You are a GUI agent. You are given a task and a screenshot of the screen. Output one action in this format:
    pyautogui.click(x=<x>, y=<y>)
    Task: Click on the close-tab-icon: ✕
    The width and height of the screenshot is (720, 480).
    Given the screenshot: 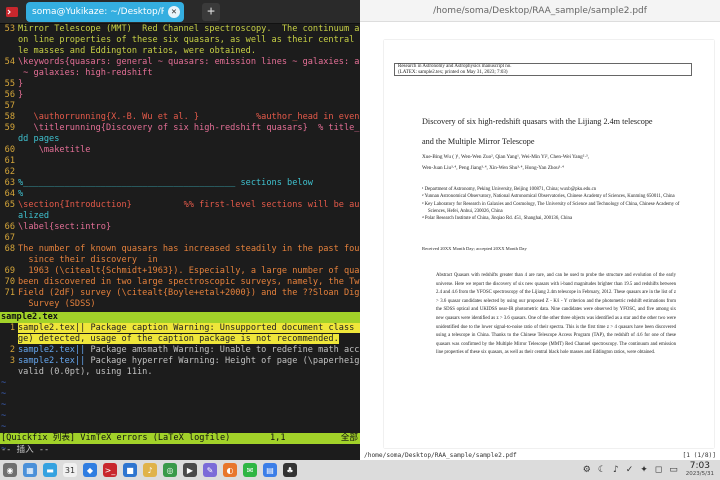 What is the action you would take?
    pyautogui.click(x=174, y=11)
    